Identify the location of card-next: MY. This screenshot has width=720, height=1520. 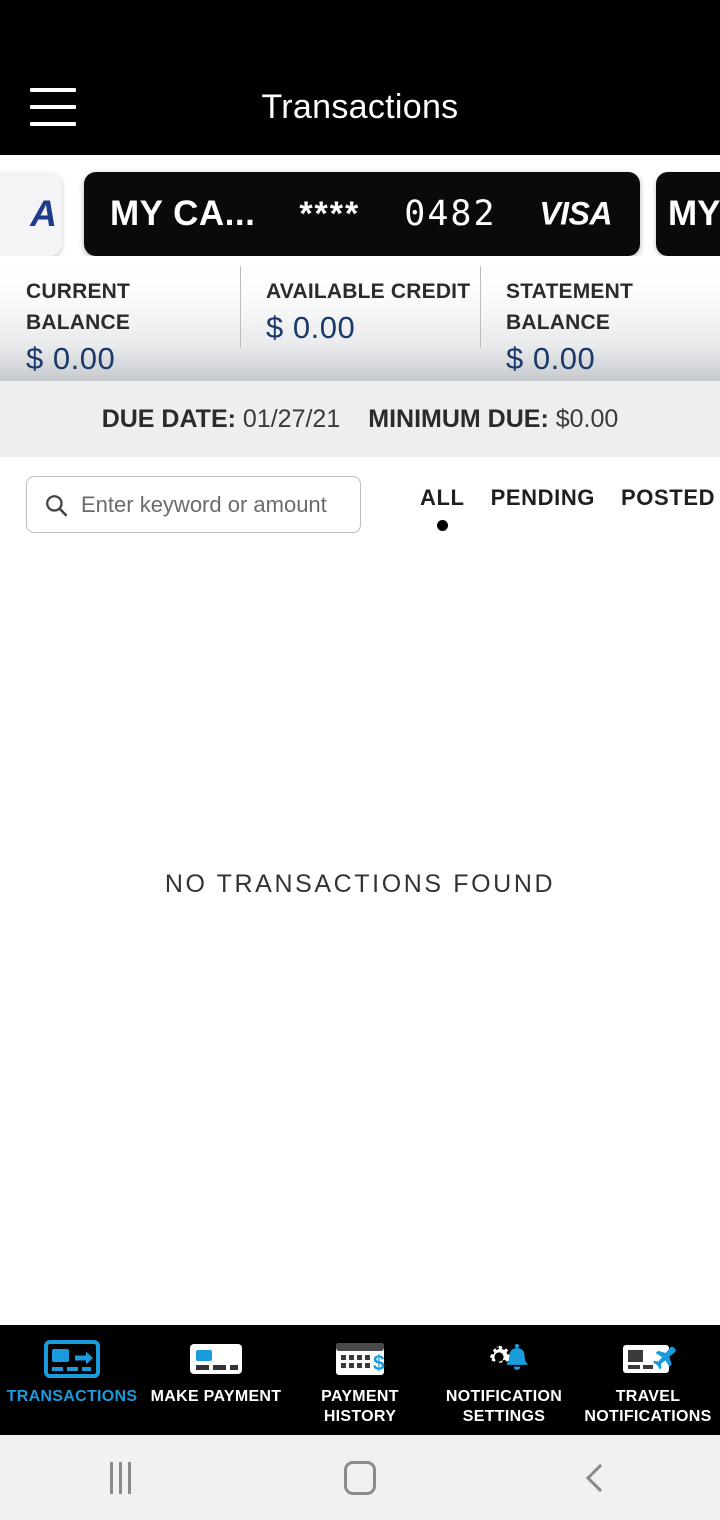
(688, 214).